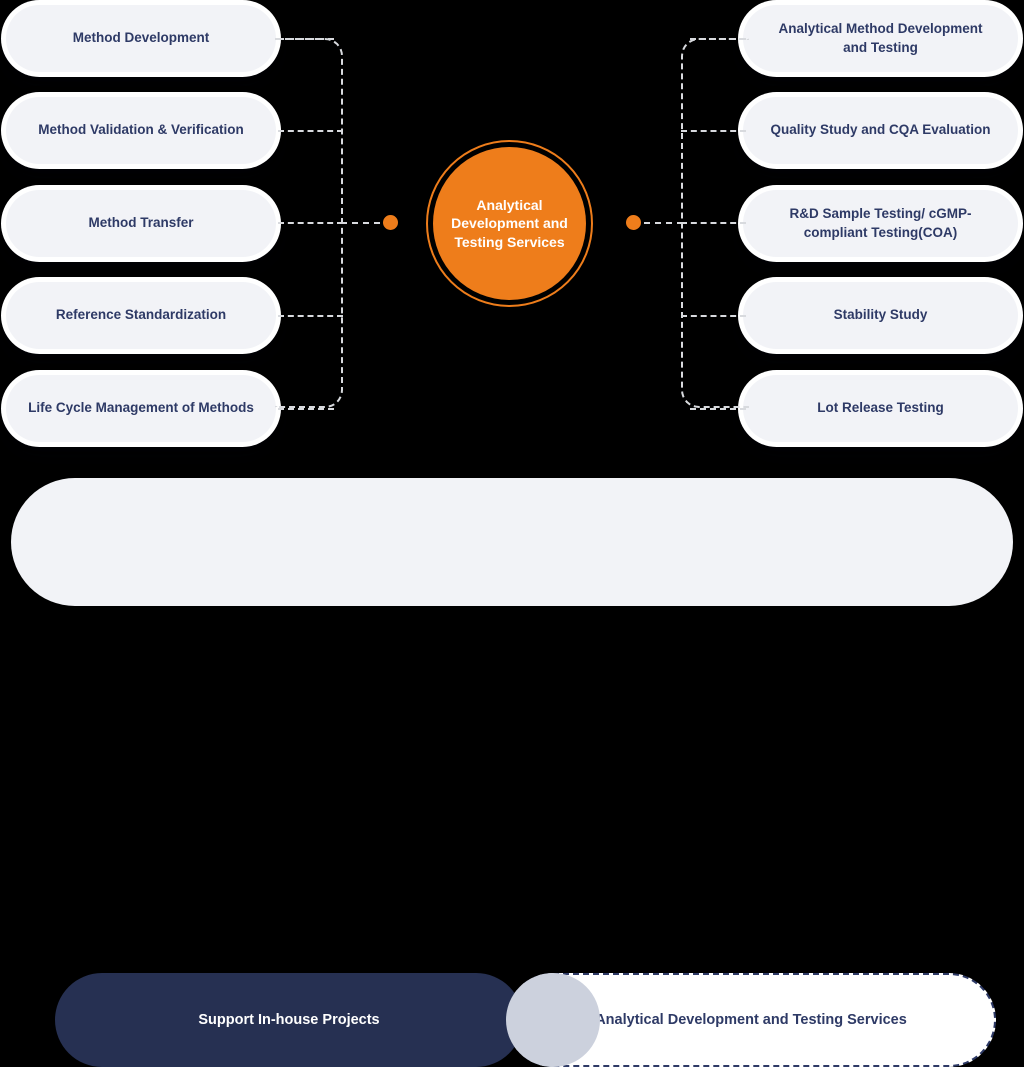 The height and width of the screenshot is (1067, 1024). I want to click on right-node-quality-study-and-cqa-evaluation: Quality Study and CQA Evaluation, so click(880, 130).